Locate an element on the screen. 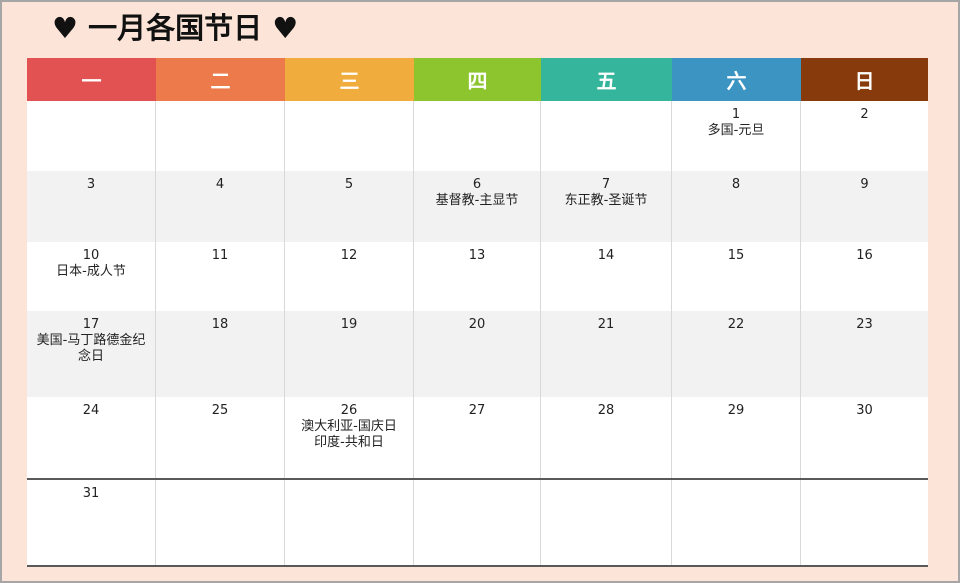 Image resolution: width=960 pixels, height=583 pixels. holiday-label: 印度-共和日 is located at coordinates (349, 442).